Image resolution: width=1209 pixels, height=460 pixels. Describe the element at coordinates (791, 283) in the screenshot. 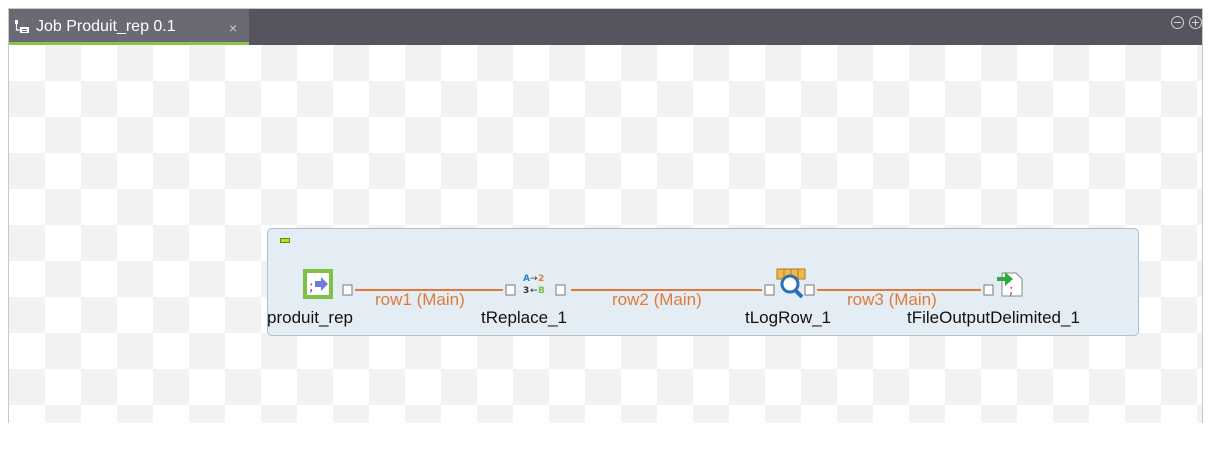

I see `logrow-icon` at that location.